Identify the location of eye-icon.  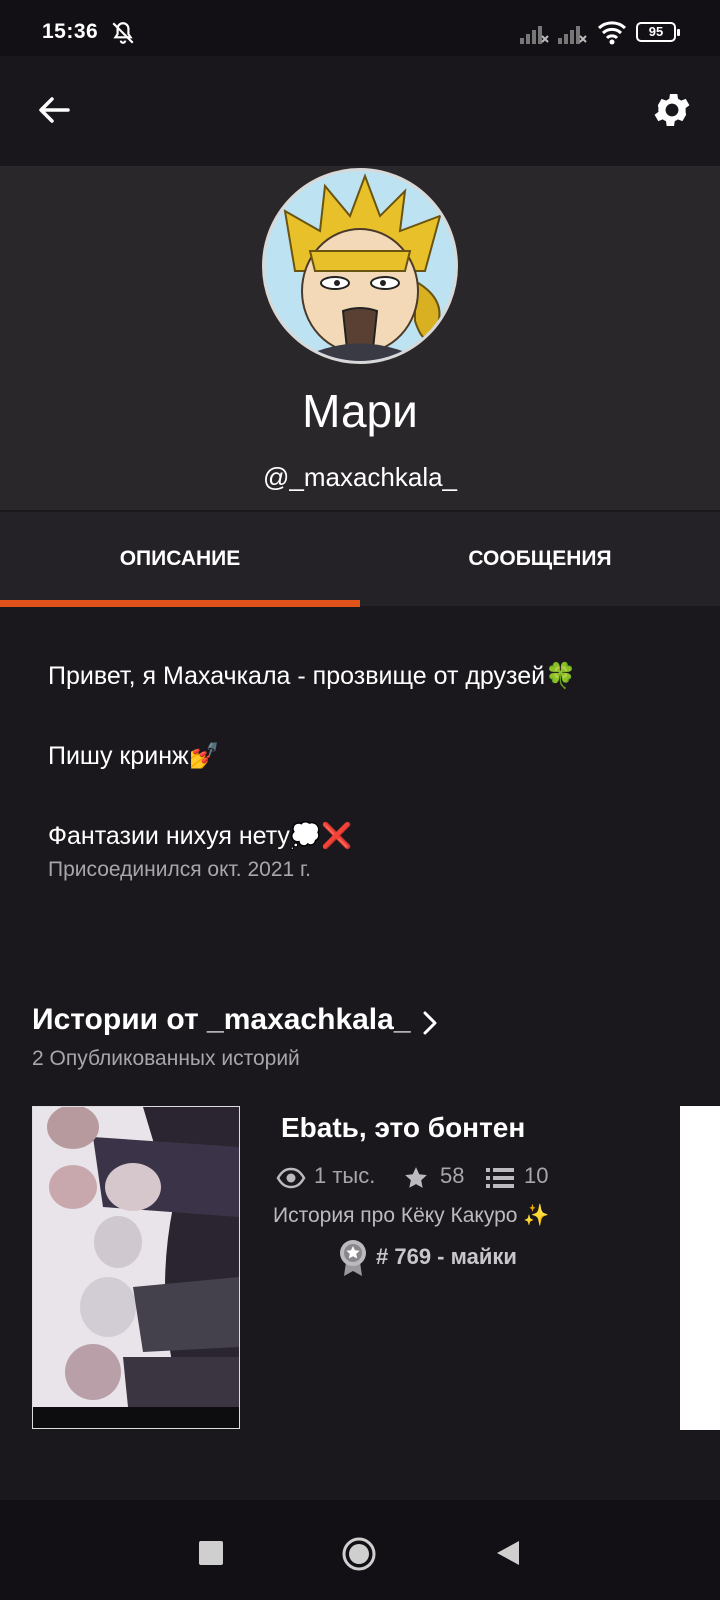
(291, 1180).